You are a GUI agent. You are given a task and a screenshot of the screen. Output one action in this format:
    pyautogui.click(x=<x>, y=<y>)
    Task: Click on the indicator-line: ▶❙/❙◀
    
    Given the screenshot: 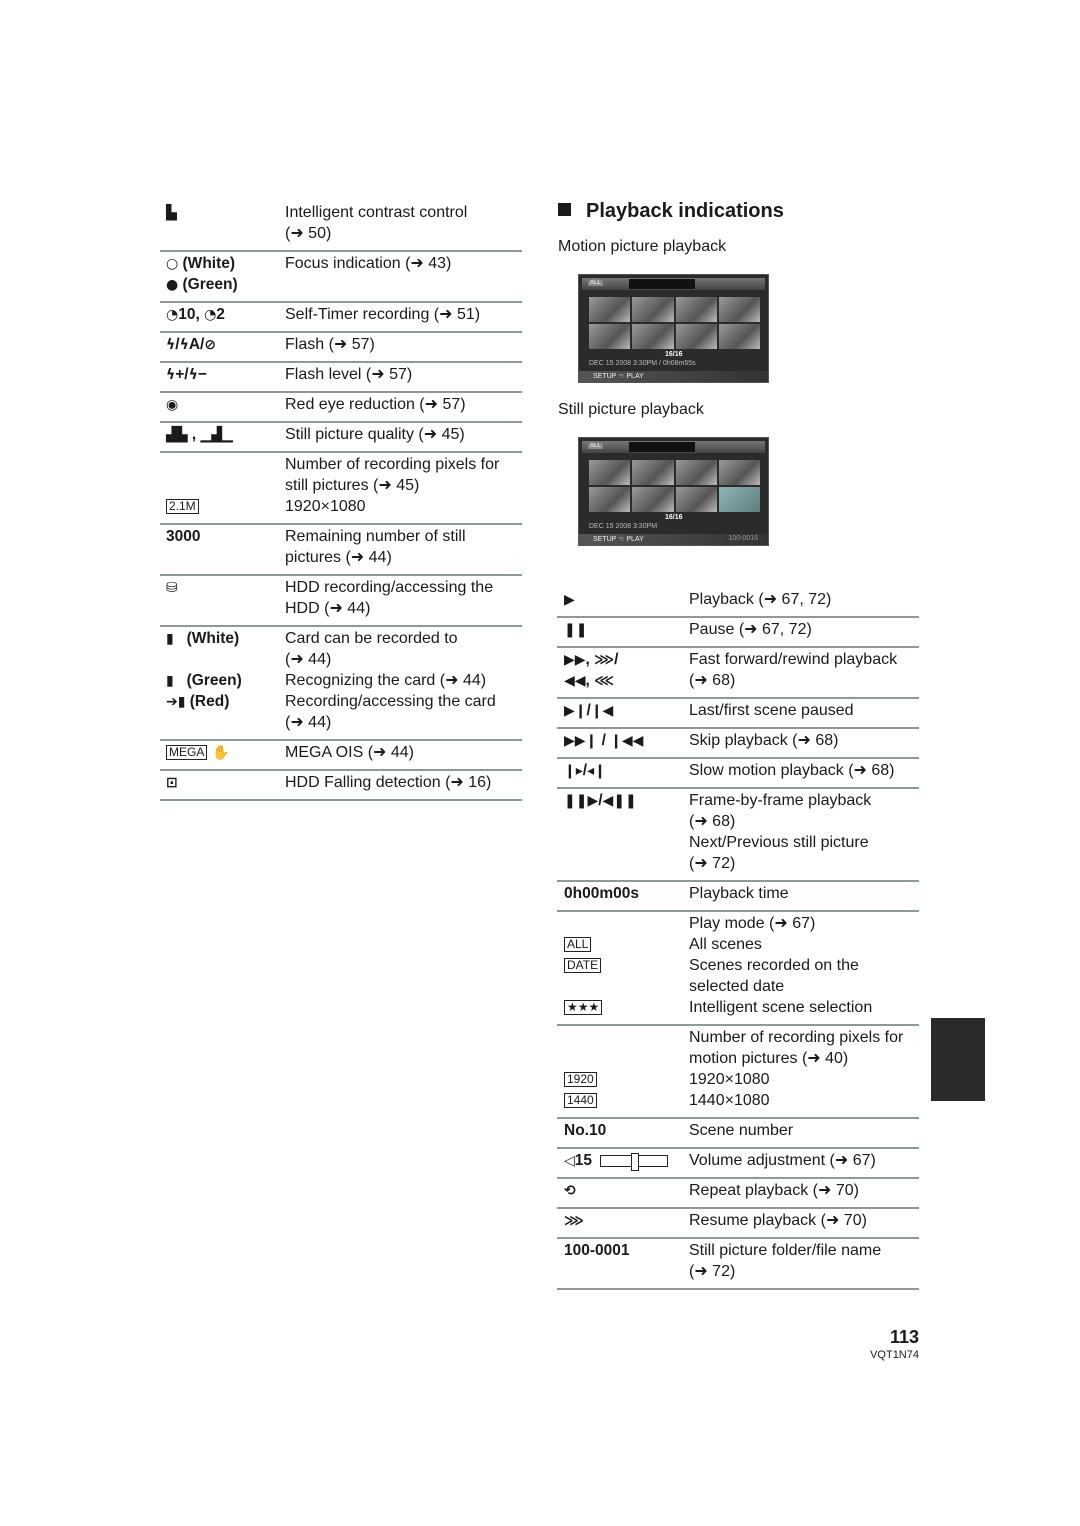 What is the action you would take?
    pyautogui.click(x=626, y=710)
    